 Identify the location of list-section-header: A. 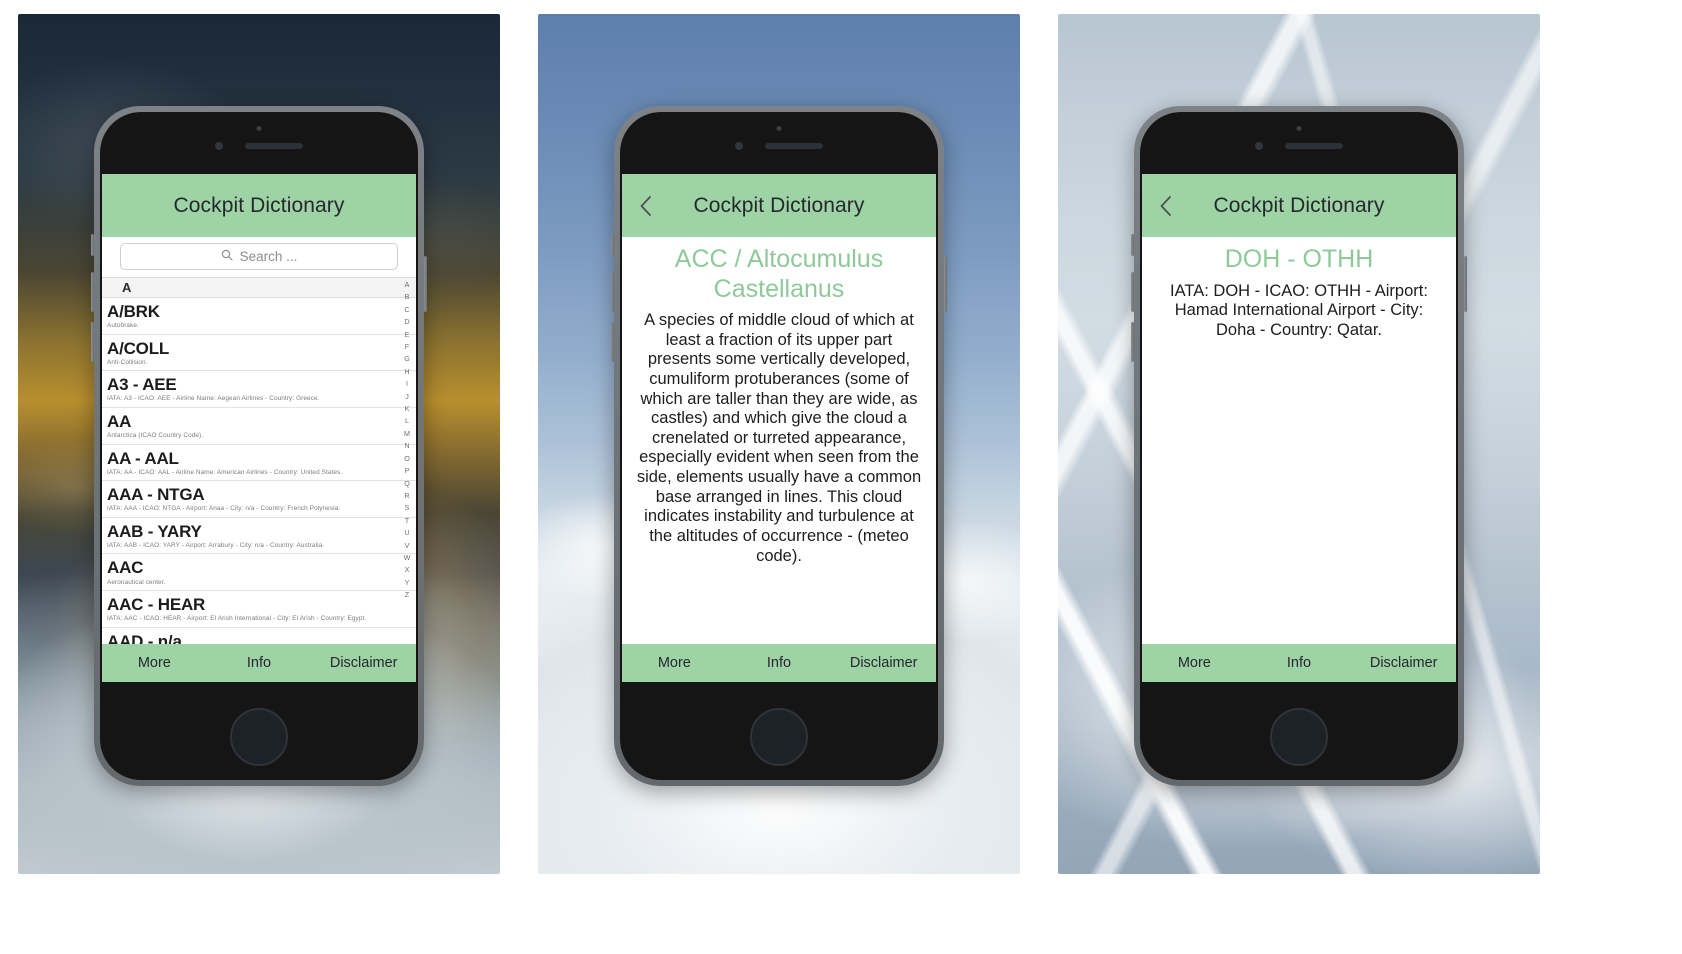
(259, 287).